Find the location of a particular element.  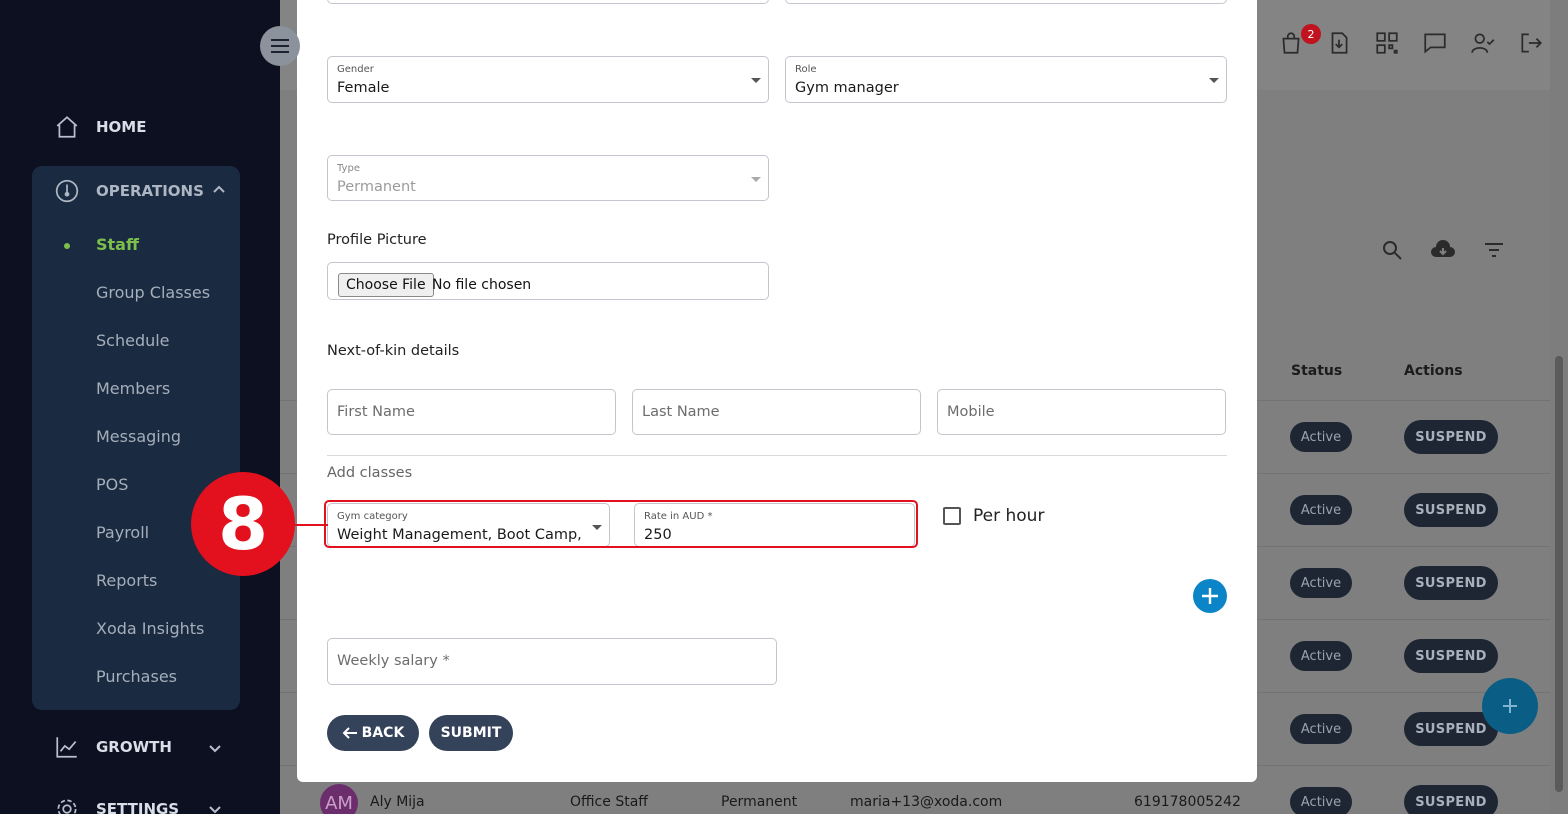

kin-mobile-input: Mobile is located at coordinates (1081, 412).